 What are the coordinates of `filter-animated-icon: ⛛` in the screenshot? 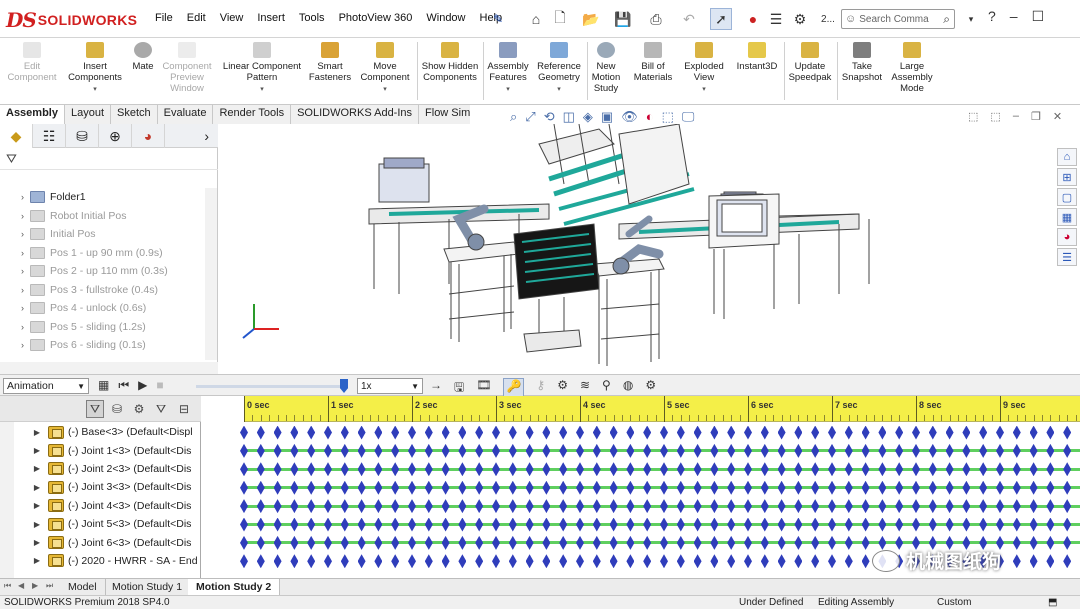 It's located at (95, 409).